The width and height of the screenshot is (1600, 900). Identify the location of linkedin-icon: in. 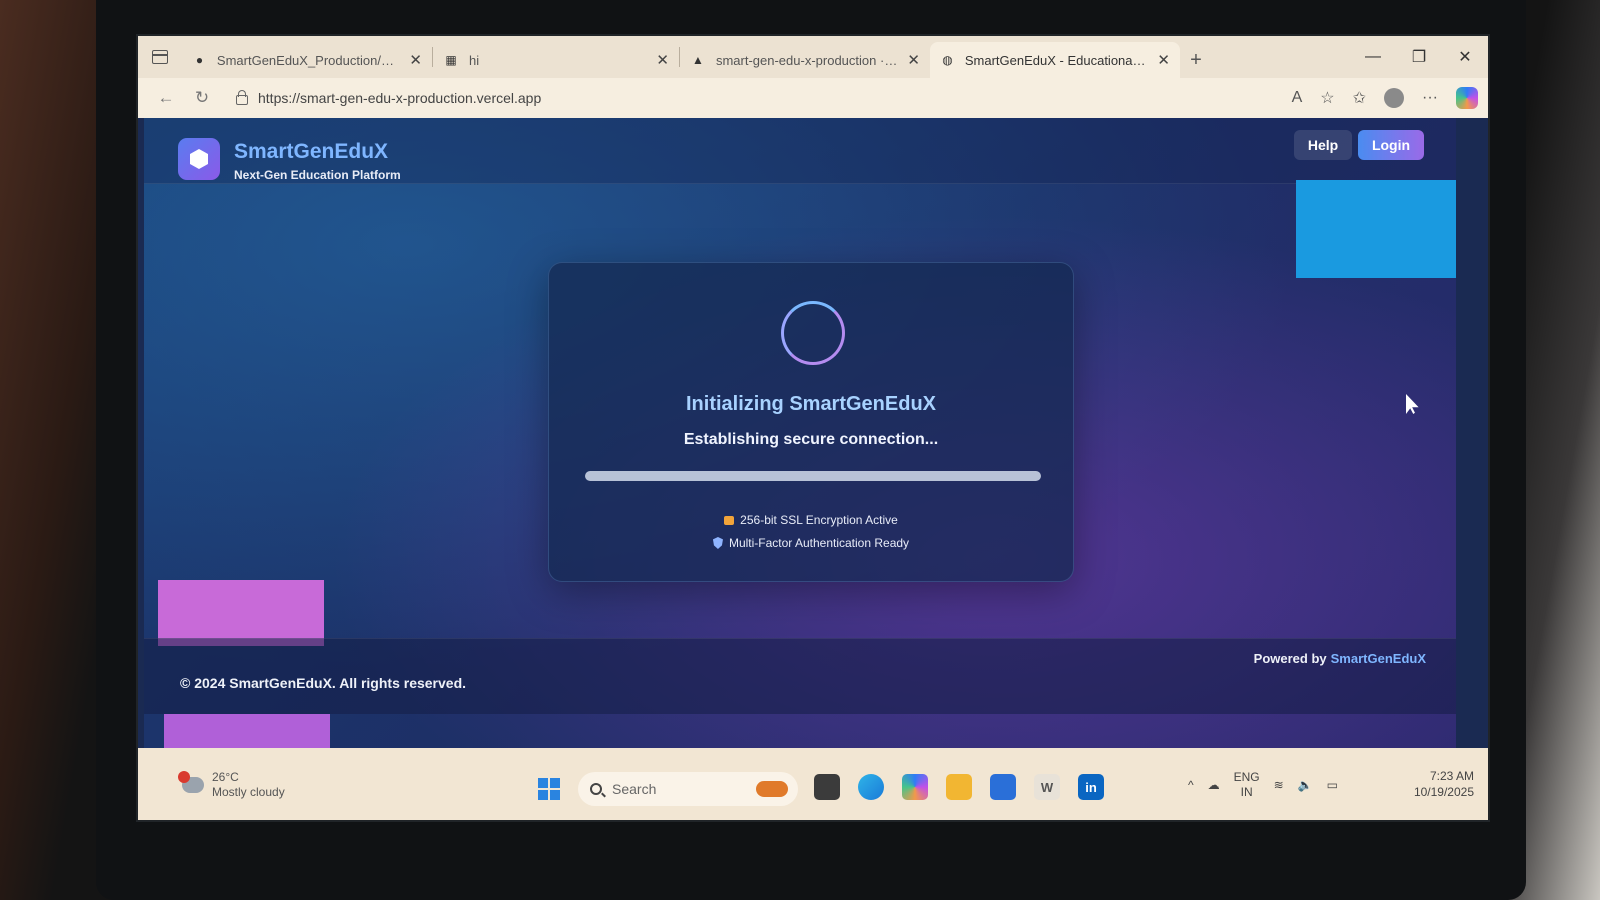
(1091, 787).